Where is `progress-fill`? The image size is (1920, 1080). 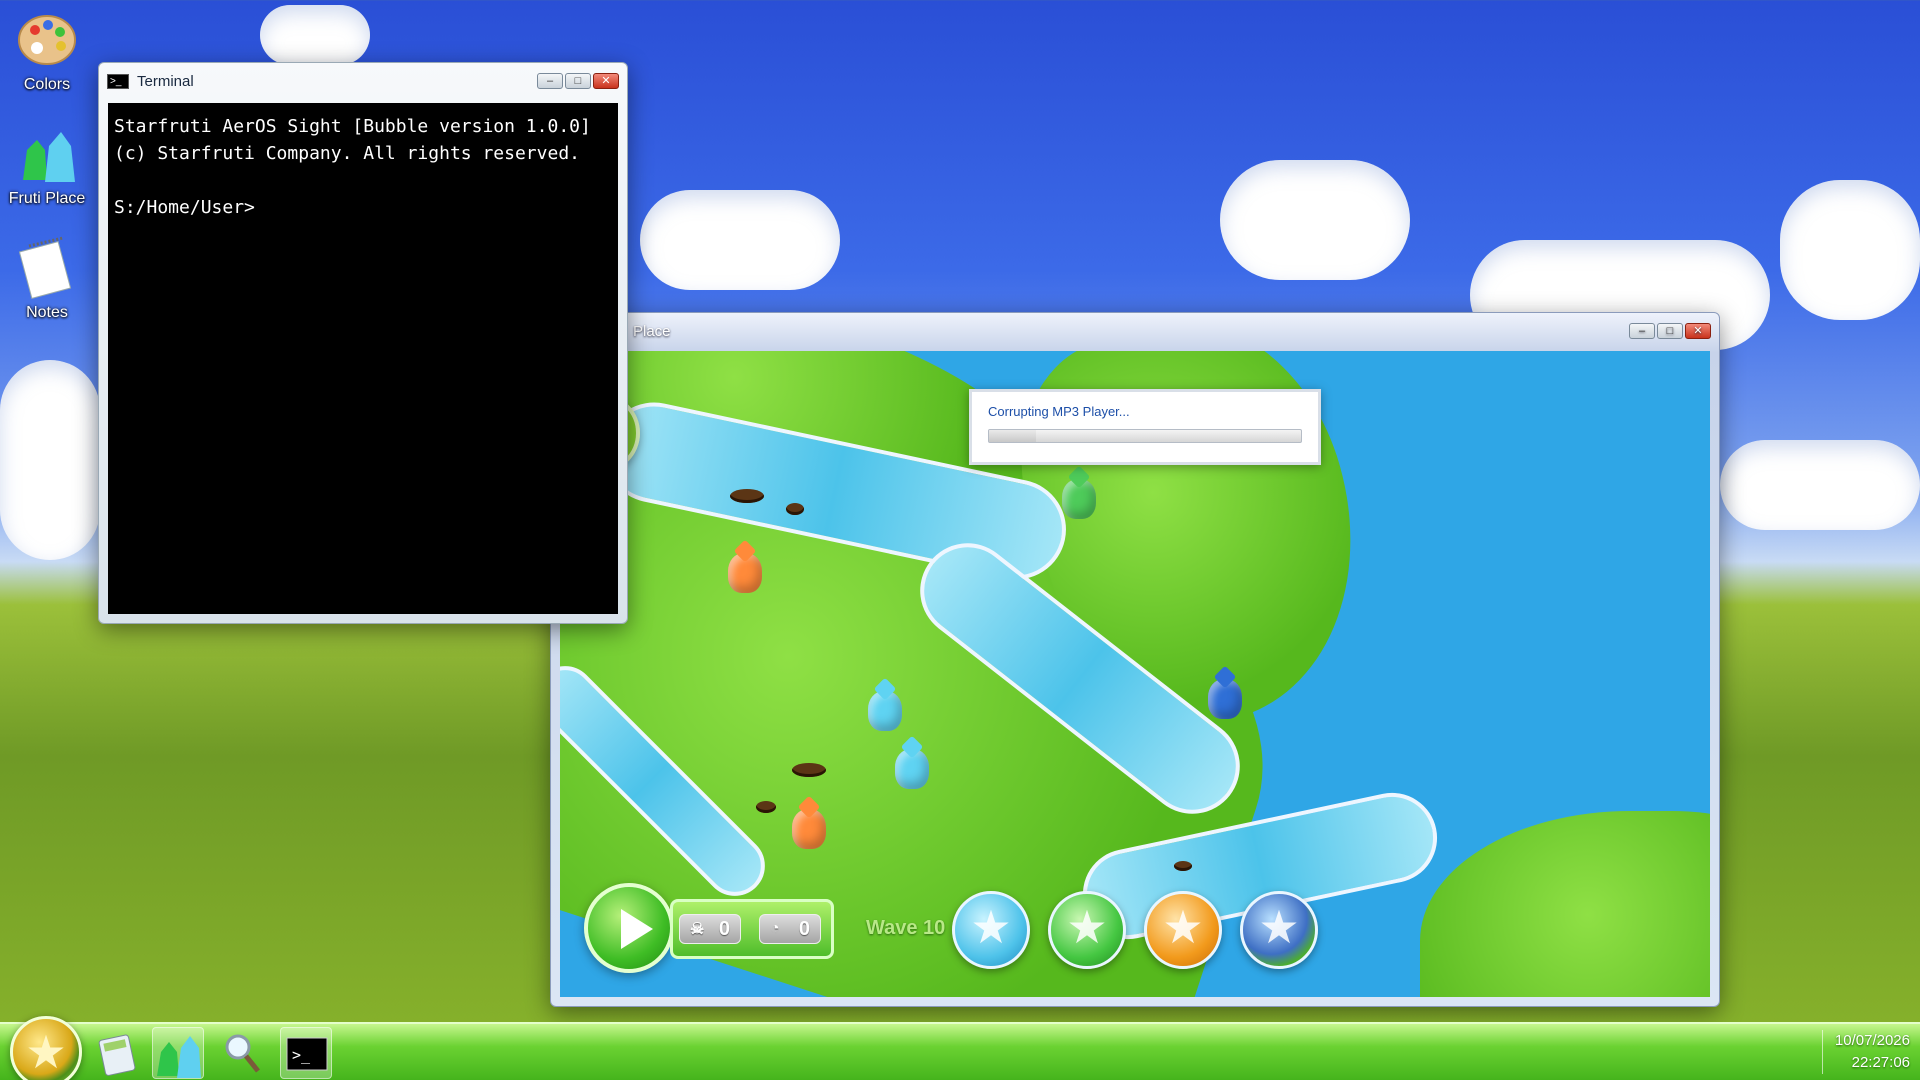 progress-fill is located at coordinates (1012, 436).